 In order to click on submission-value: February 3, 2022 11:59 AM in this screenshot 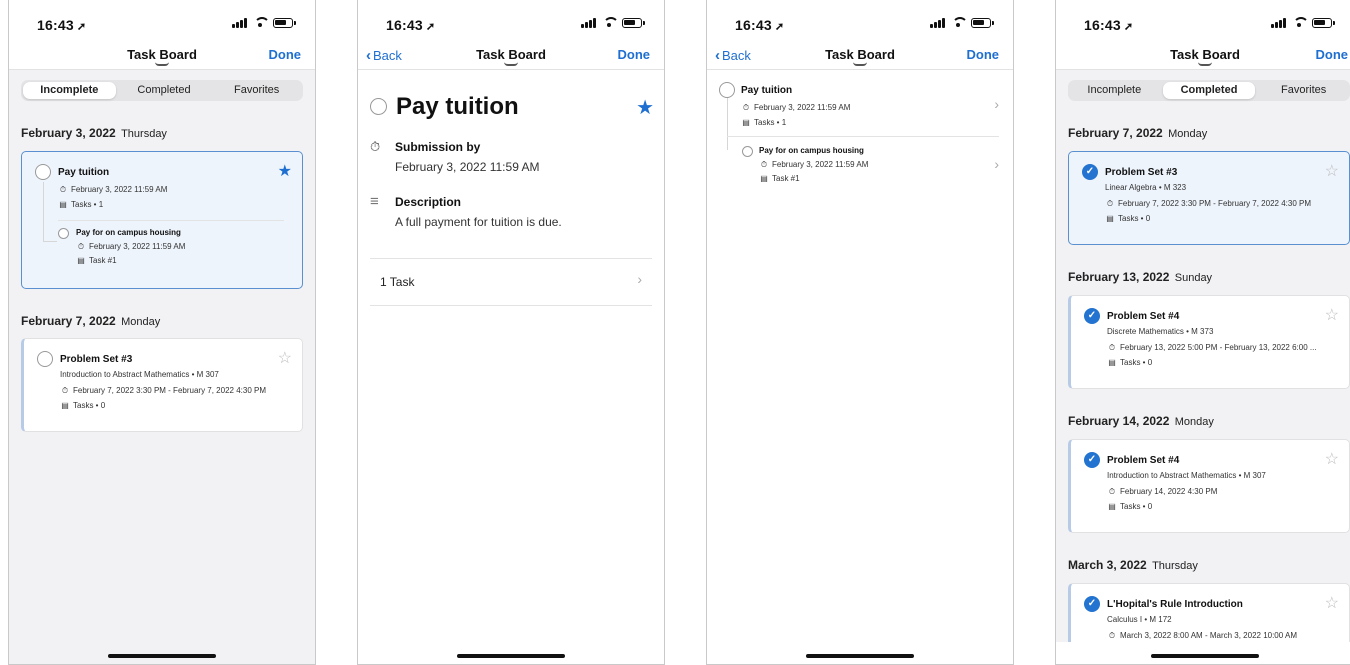, I will do `click(467, 167)`.